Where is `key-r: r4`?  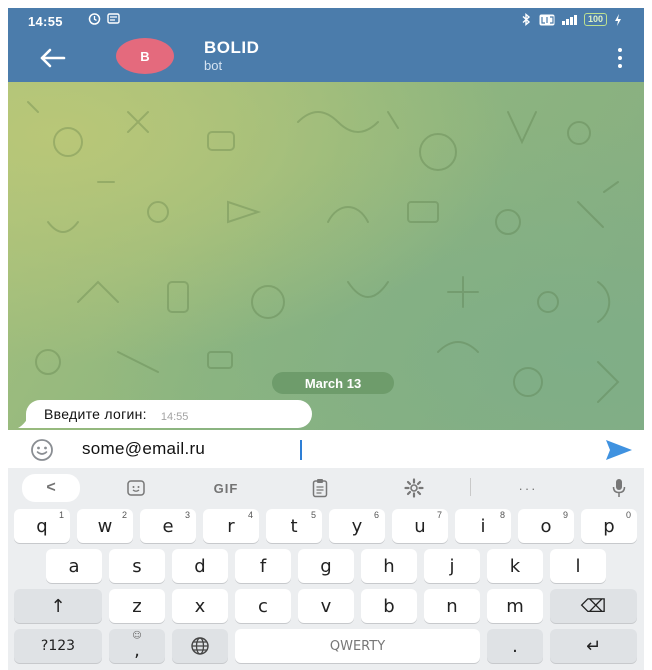 key-r: r4 is located at coordinates (231, 526).